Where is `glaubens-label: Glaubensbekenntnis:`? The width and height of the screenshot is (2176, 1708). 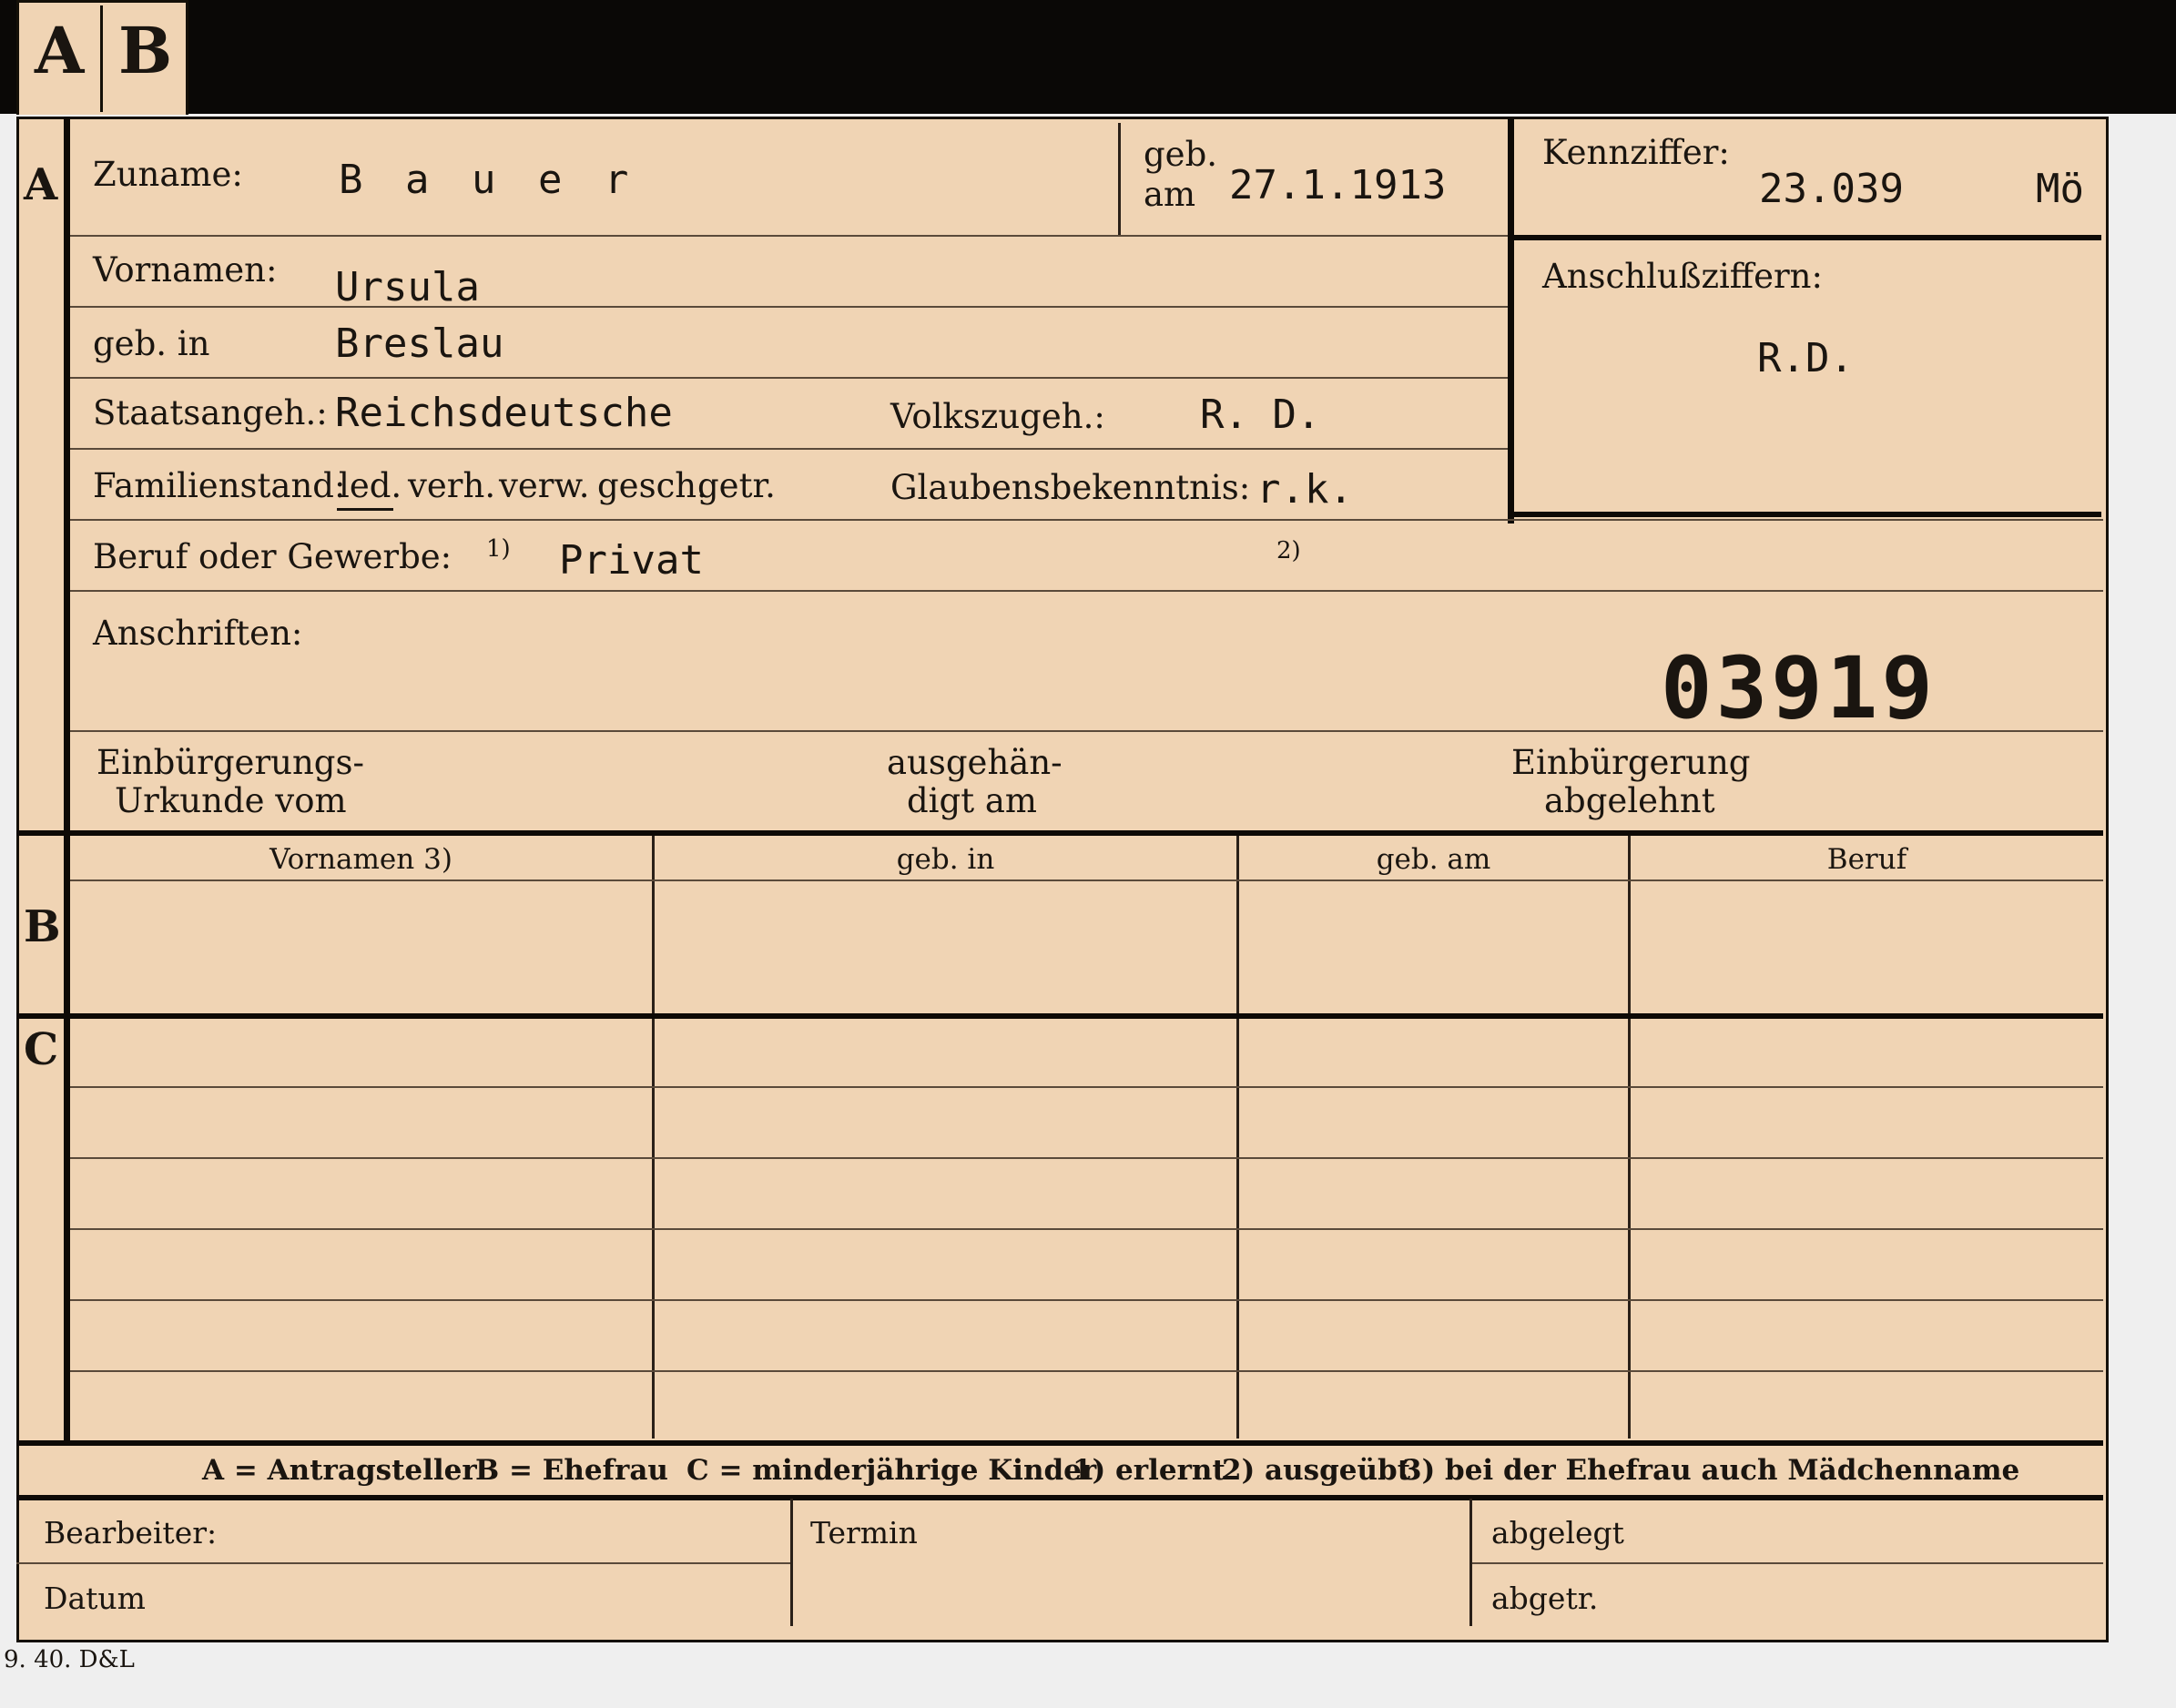 glaubens-label: Glaubensbekenntnis: is located at coordinates (1070, 487).